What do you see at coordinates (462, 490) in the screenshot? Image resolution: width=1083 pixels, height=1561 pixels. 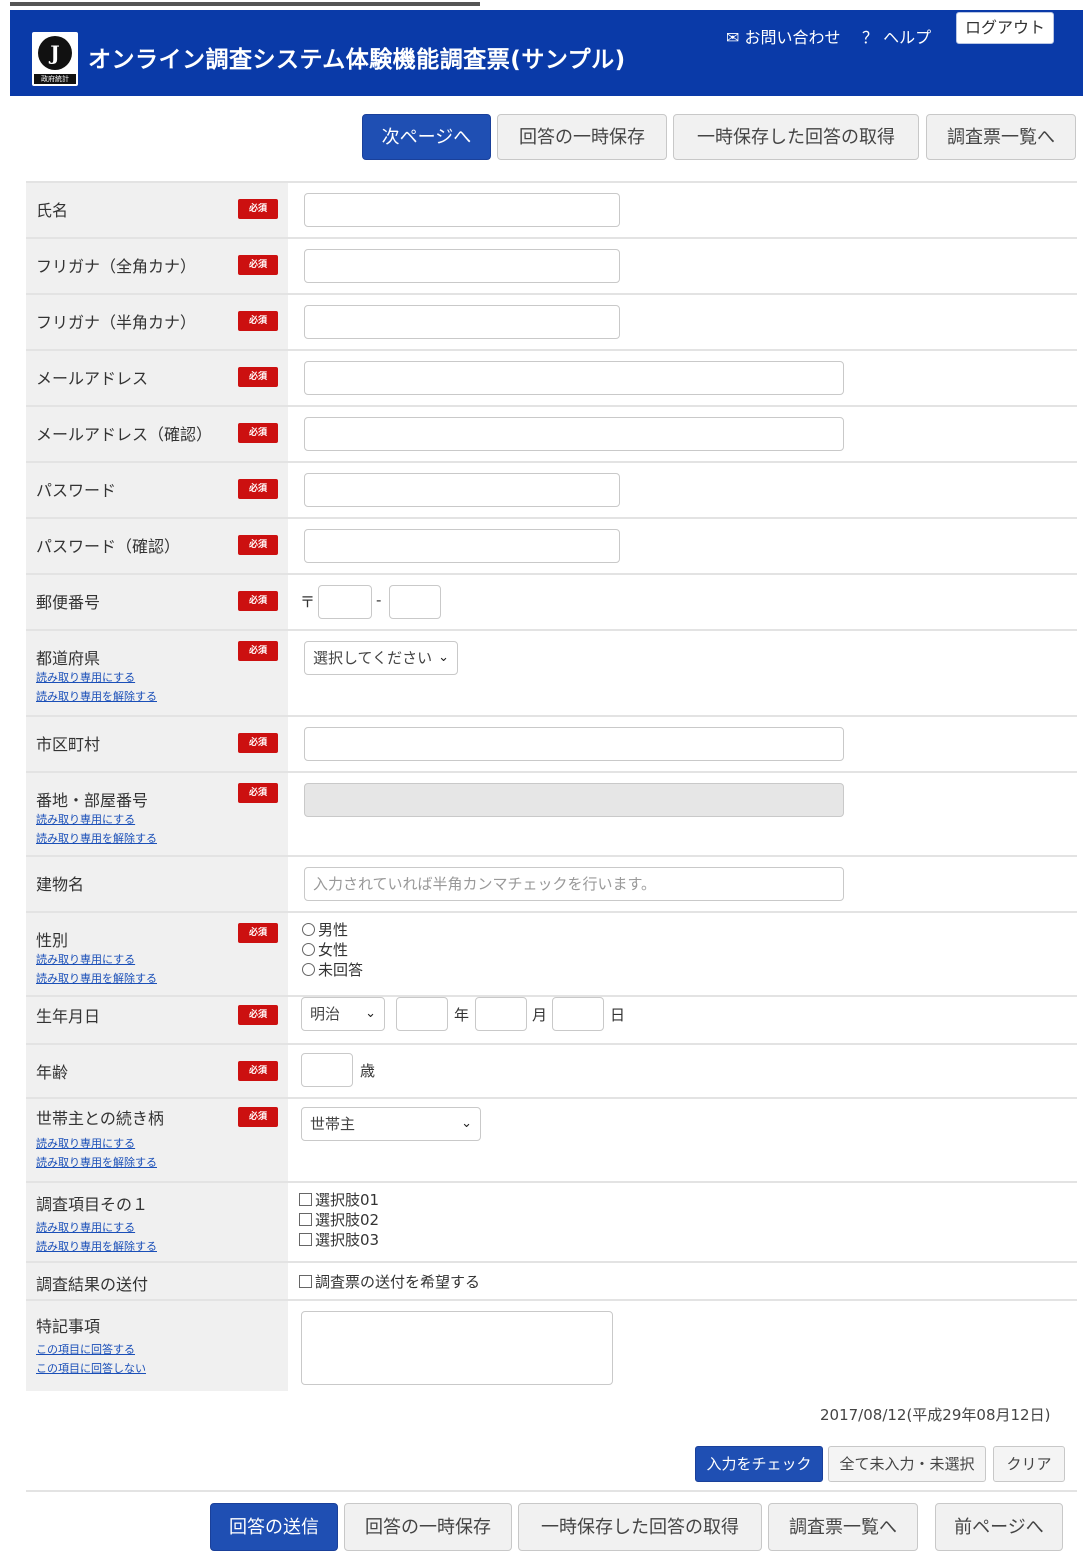 I see `password-input` at bounding box center [462, 490].